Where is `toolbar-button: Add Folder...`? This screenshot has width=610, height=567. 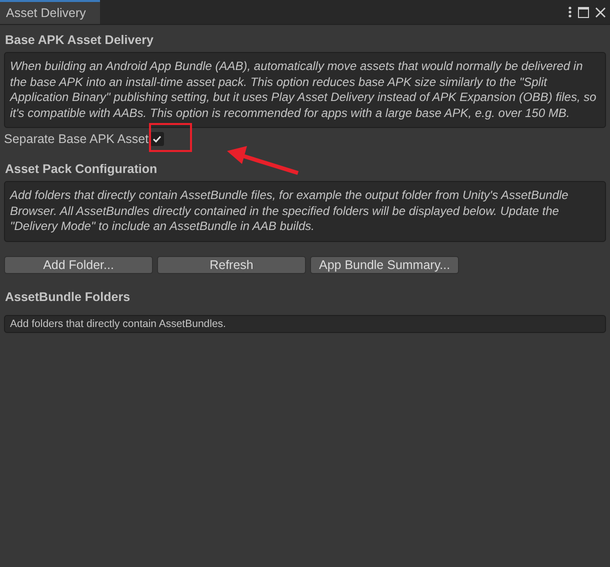
toolbar-button: Add Folder... is located at coordinates (78, 265).